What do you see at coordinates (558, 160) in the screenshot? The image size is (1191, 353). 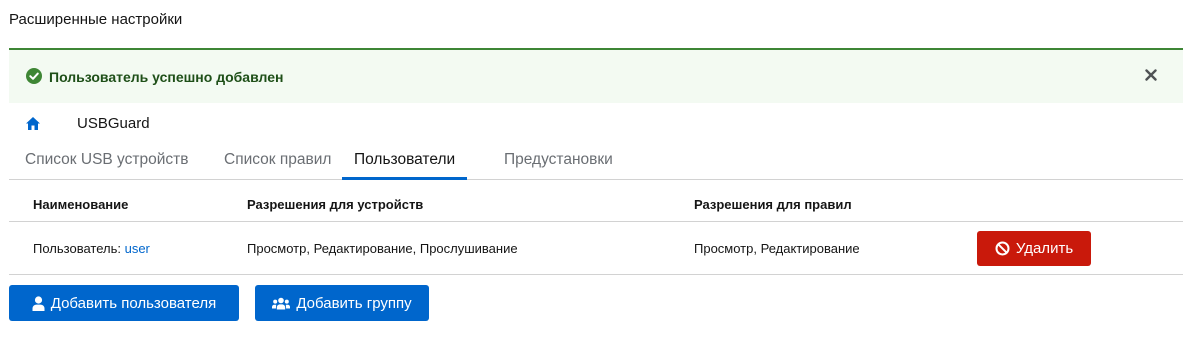 I see `tab-presets: Предустановки` at bounding box center [558, 160].